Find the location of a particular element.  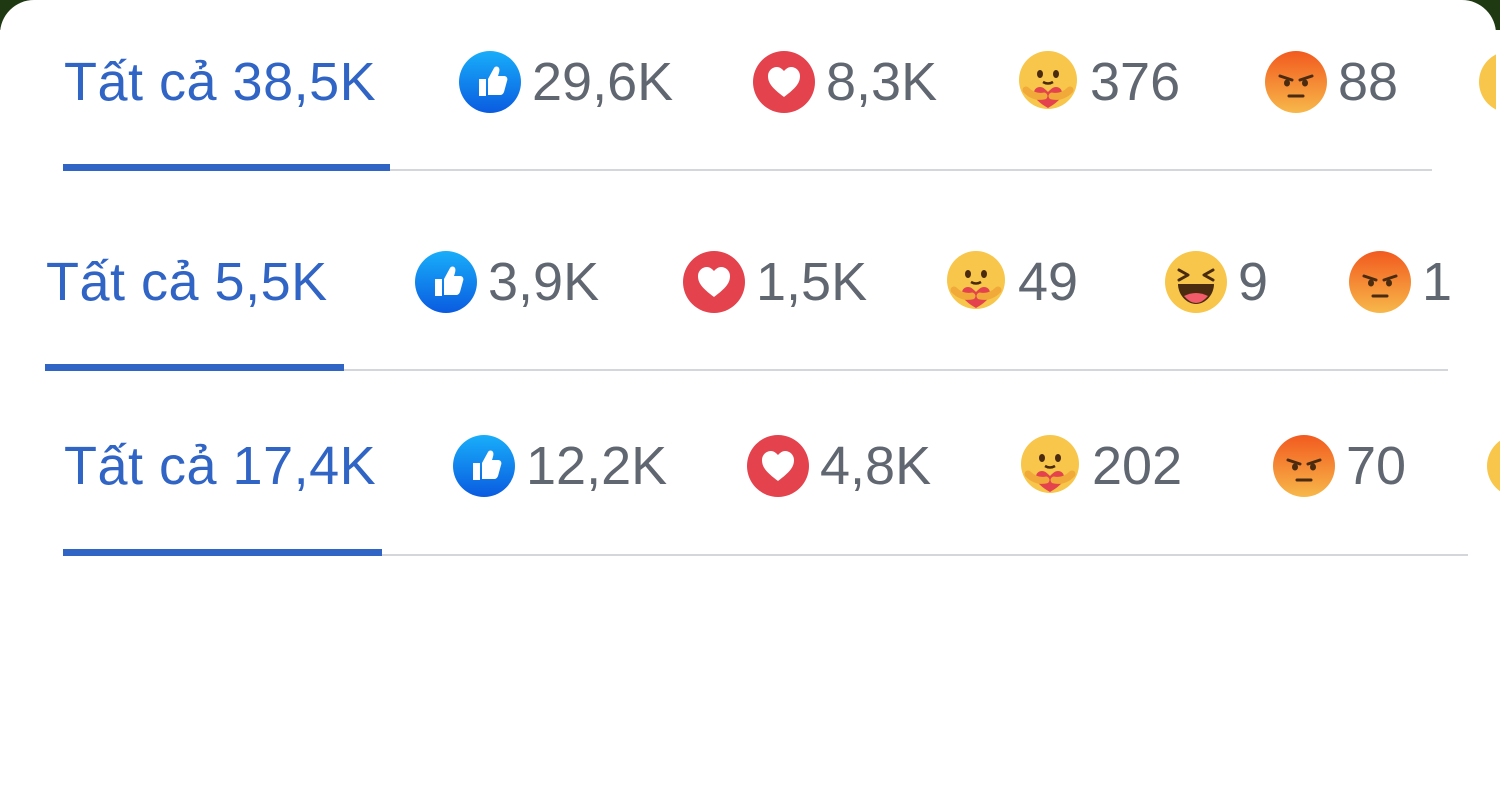

like-count: 12,2K is located at coordinates (597, 466).